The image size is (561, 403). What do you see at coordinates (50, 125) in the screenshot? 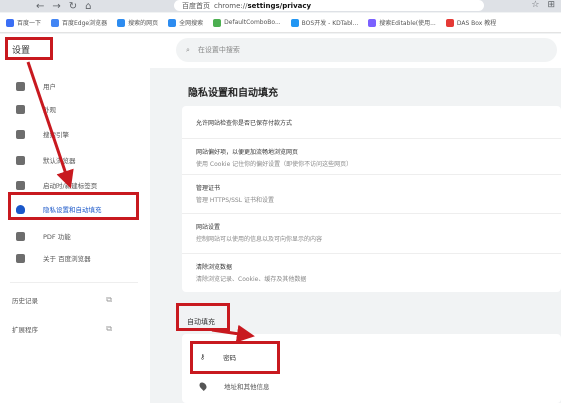
I see `arrow-to-privacy` at bounding box center [50, 125].